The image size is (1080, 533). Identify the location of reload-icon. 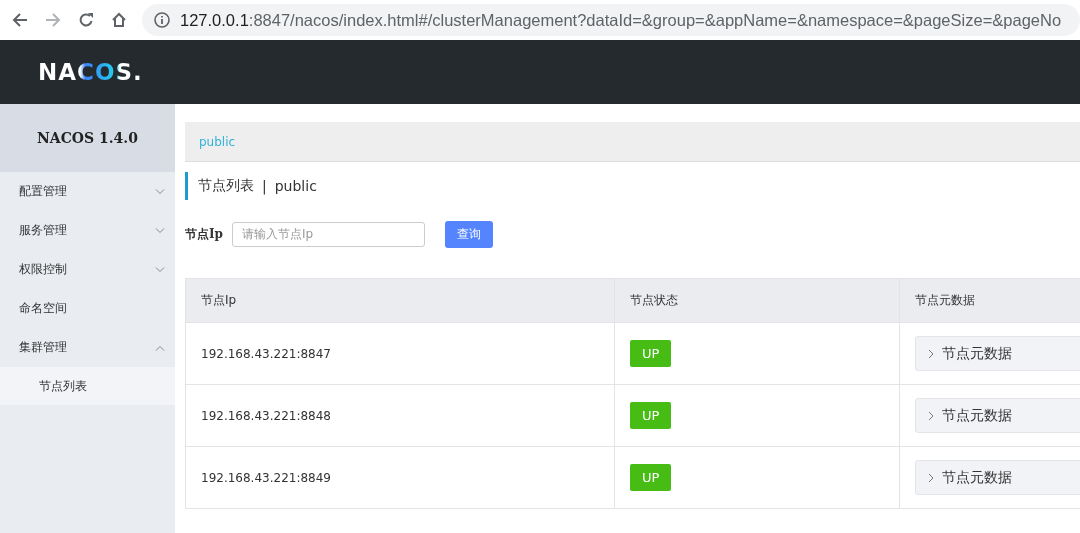
(86, 20).